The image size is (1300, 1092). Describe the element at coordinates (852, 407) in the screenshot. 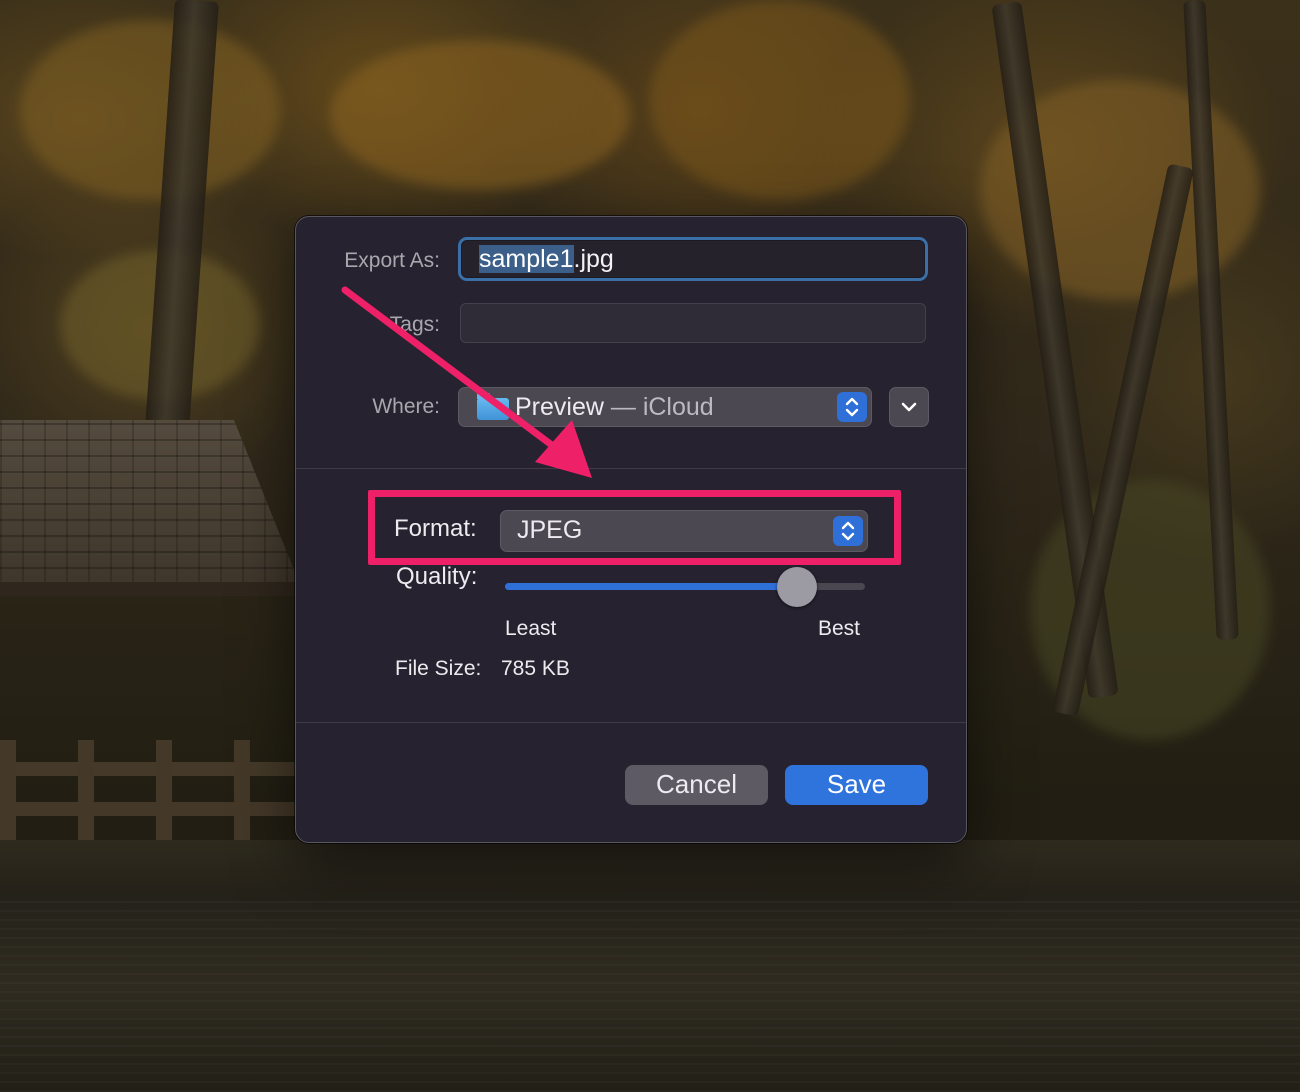

I see `chevron-up-down-icon` at that location.